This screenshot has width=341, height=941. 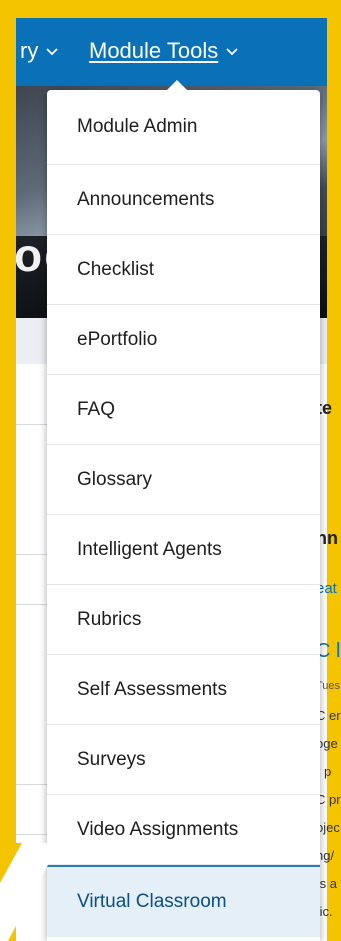 I want to click on menu-item-label: Announcements, so click(x=146, y=199).